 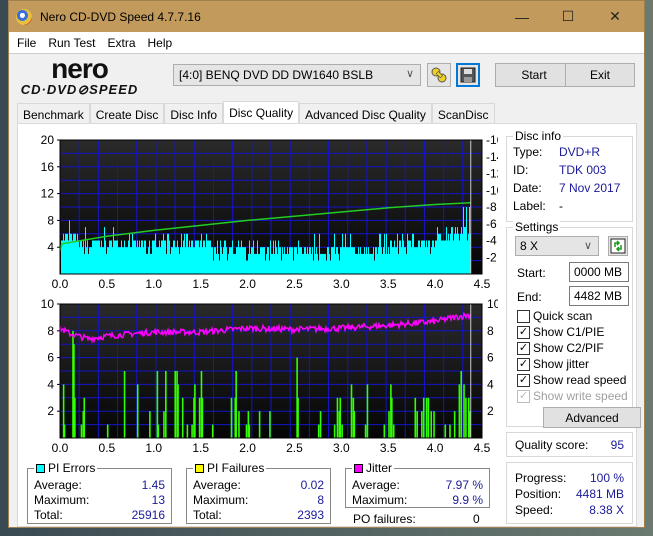 I want to click on label-value: -, so click(x=561, y=206).